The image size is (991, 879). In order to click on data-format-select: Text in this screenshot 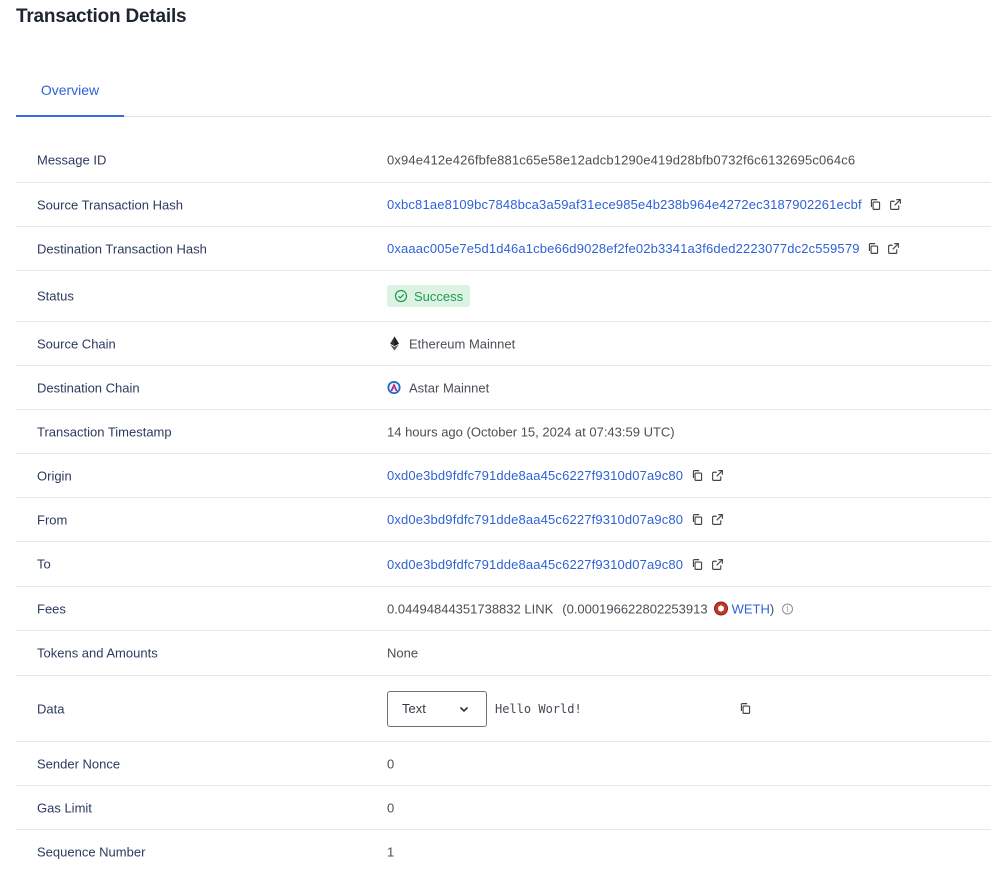, I will do `click(437, 708)`.